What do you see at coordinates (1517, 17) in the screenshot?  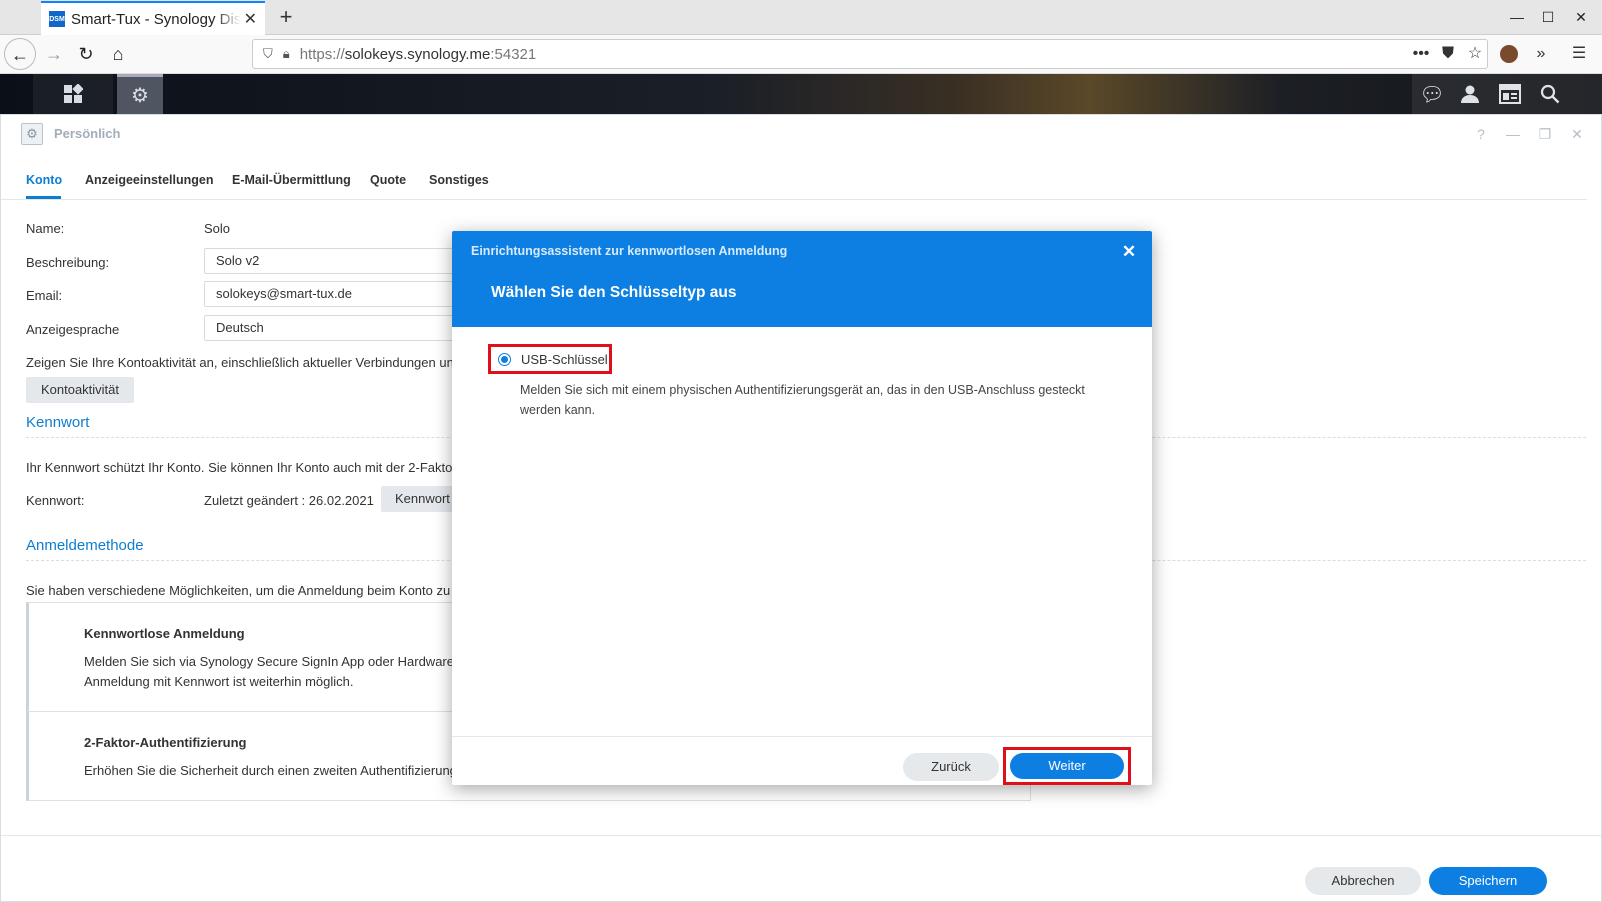 I see `minimize-window-button: —` at bounding box center [1517, 17].